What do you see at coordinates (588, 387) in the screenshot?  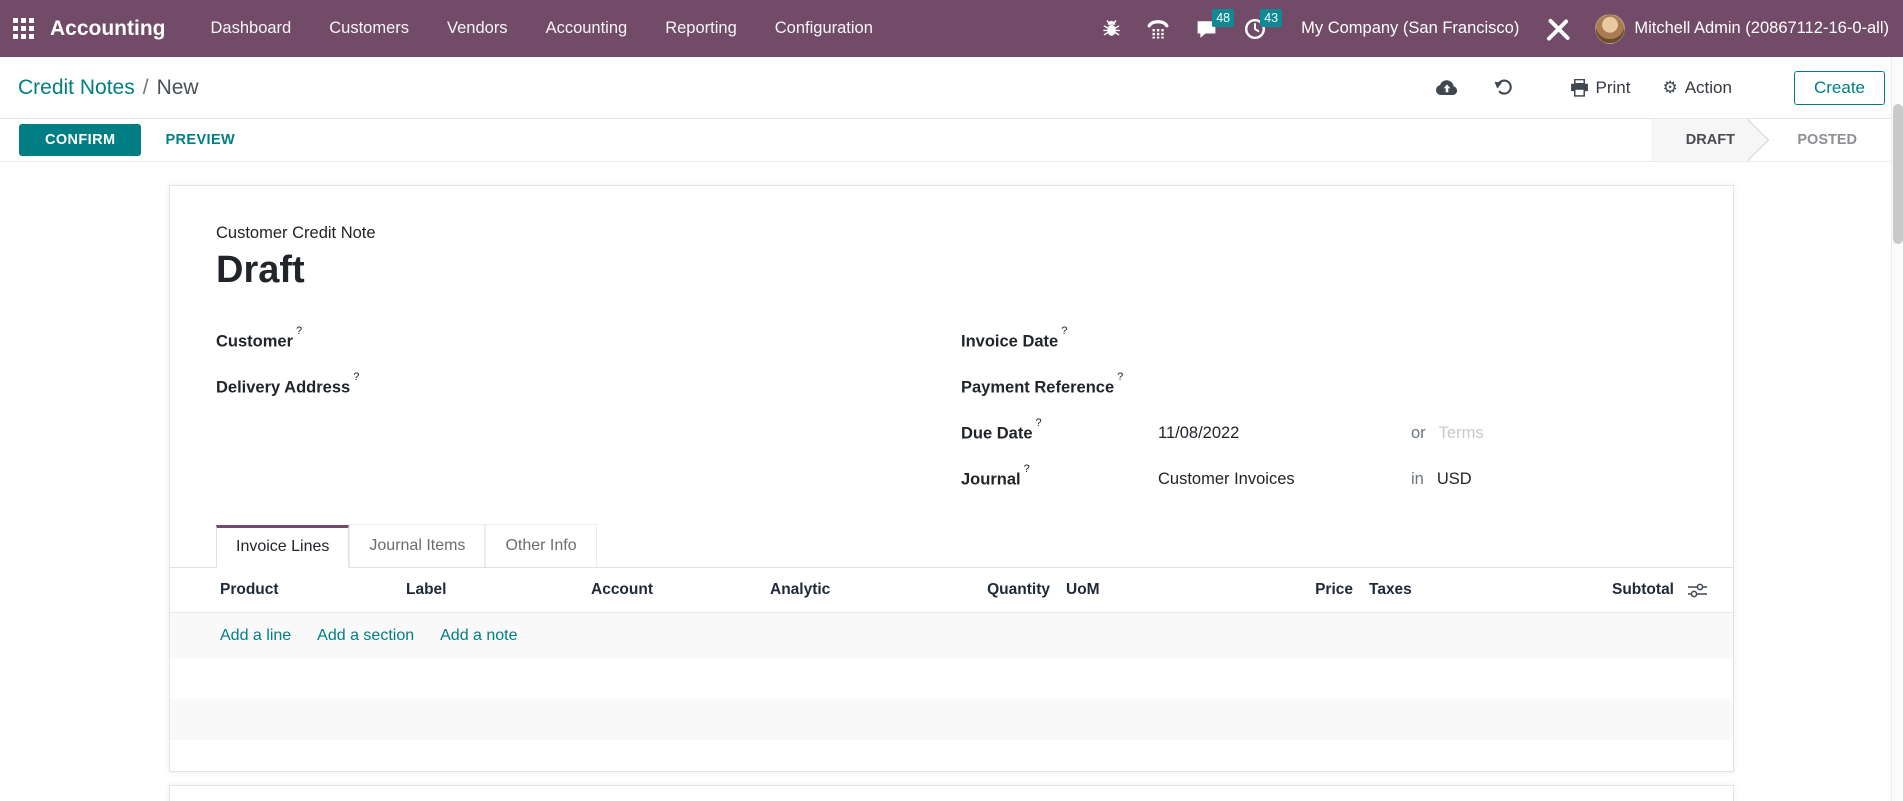 I see `delivery-address-field-row: Delivery Address?` at bounding box center [588, 387].